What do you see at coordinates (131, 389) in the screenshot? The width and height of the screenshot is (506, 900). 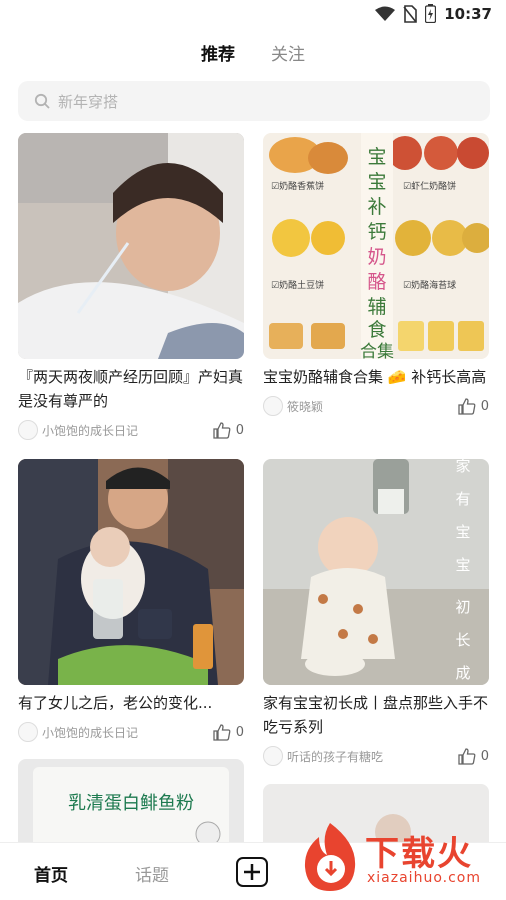 I see `post-title: 『两天两夜顺产经历回顾』产妇真是没有尊严的` at bounding box center [131, 389].